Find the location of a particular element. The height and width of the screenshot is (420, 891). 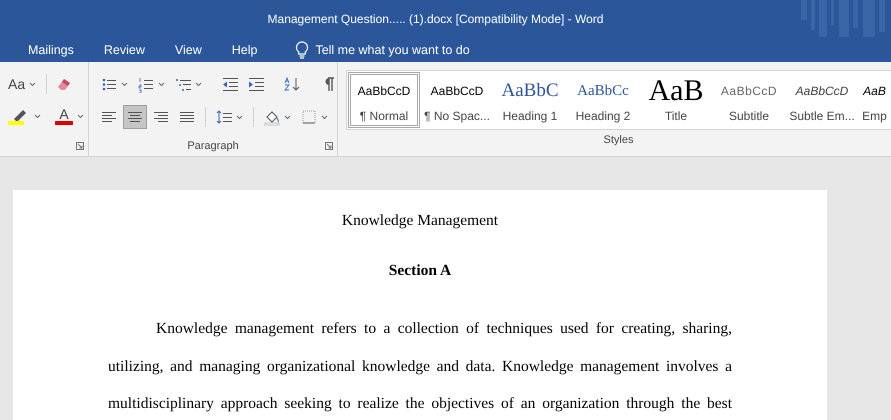

numbered-list-icon is located at coordinates (146, 84).